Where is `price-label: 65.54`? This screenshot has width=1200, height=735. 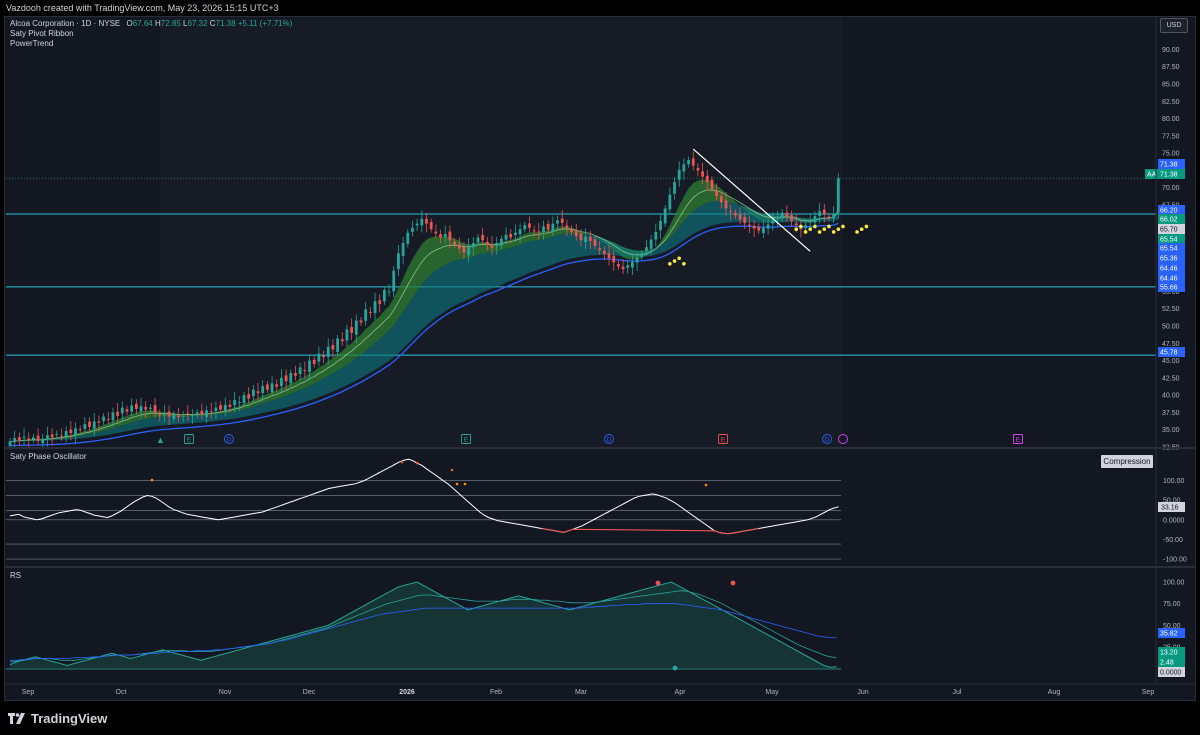 price-label: 65.54 is located at coordinates (1169, 249).